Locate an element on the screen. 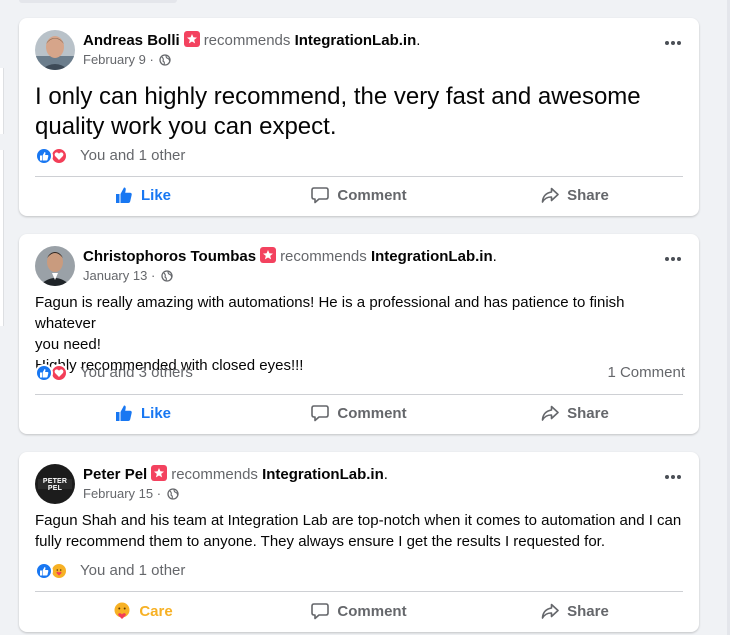 This screenshot has width=730, height=635. avatar: PETER PEL is located at coordinates (55, 484).